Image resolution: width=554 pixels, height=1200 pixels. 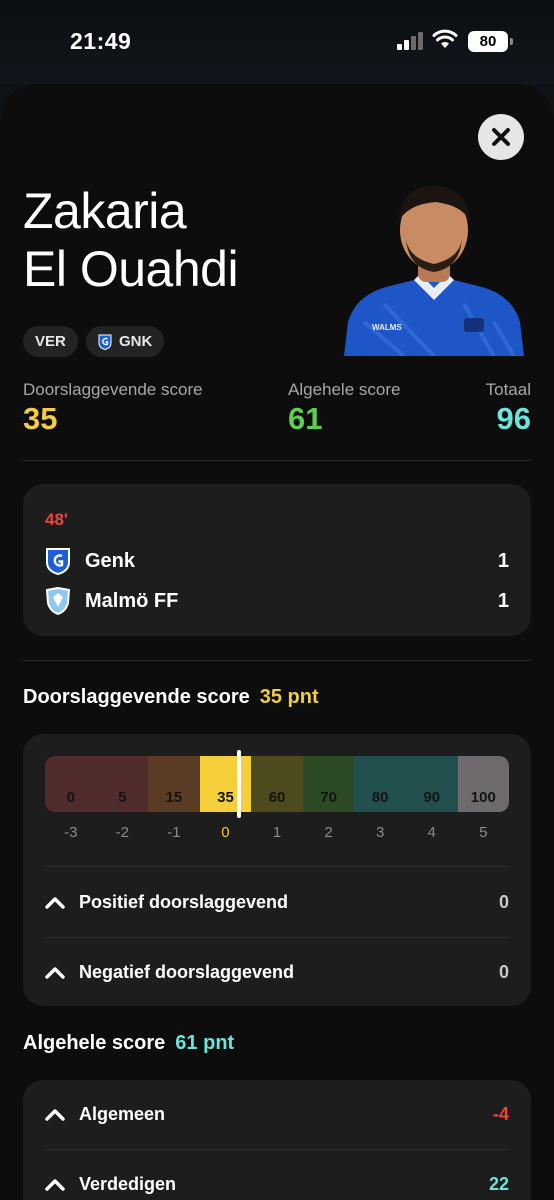 I want to click on row-label: Algemeen, so click(x=122, y=1113).